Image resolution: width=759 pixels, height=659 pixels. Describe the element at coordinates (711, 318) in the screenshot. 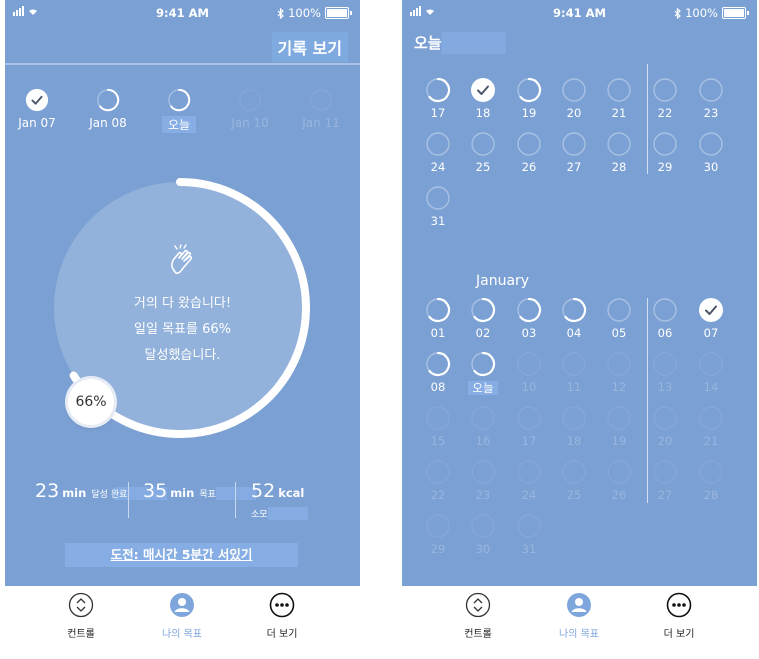

I see `calendar-day: 07` at that location.